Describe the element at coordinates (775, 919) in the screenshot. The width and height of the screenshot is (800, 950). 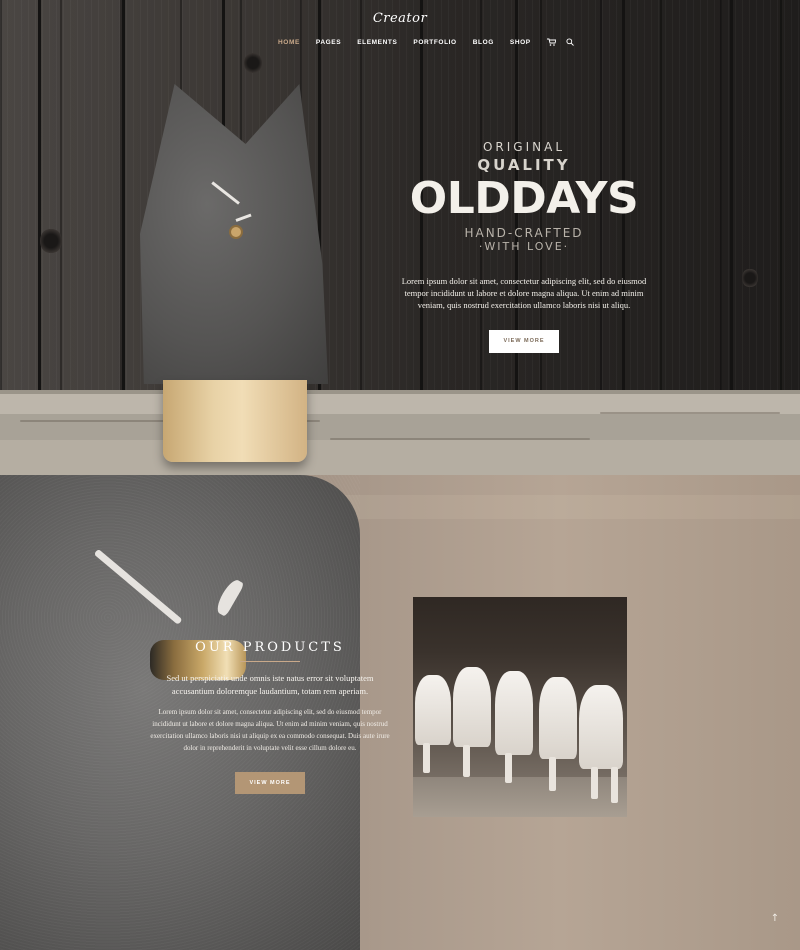
I see `scroll-to-top-button: ↑` at that location.